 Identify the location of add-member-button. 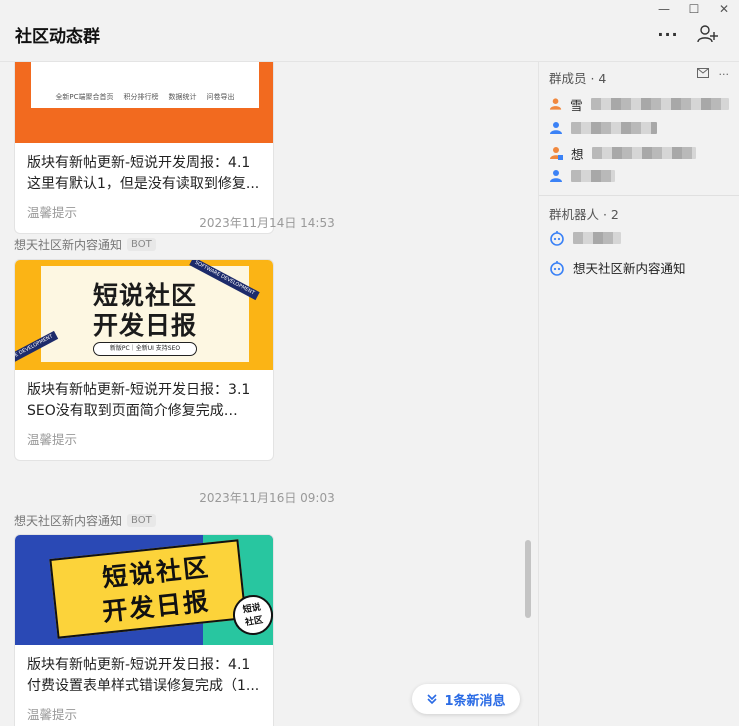
(708, 34).